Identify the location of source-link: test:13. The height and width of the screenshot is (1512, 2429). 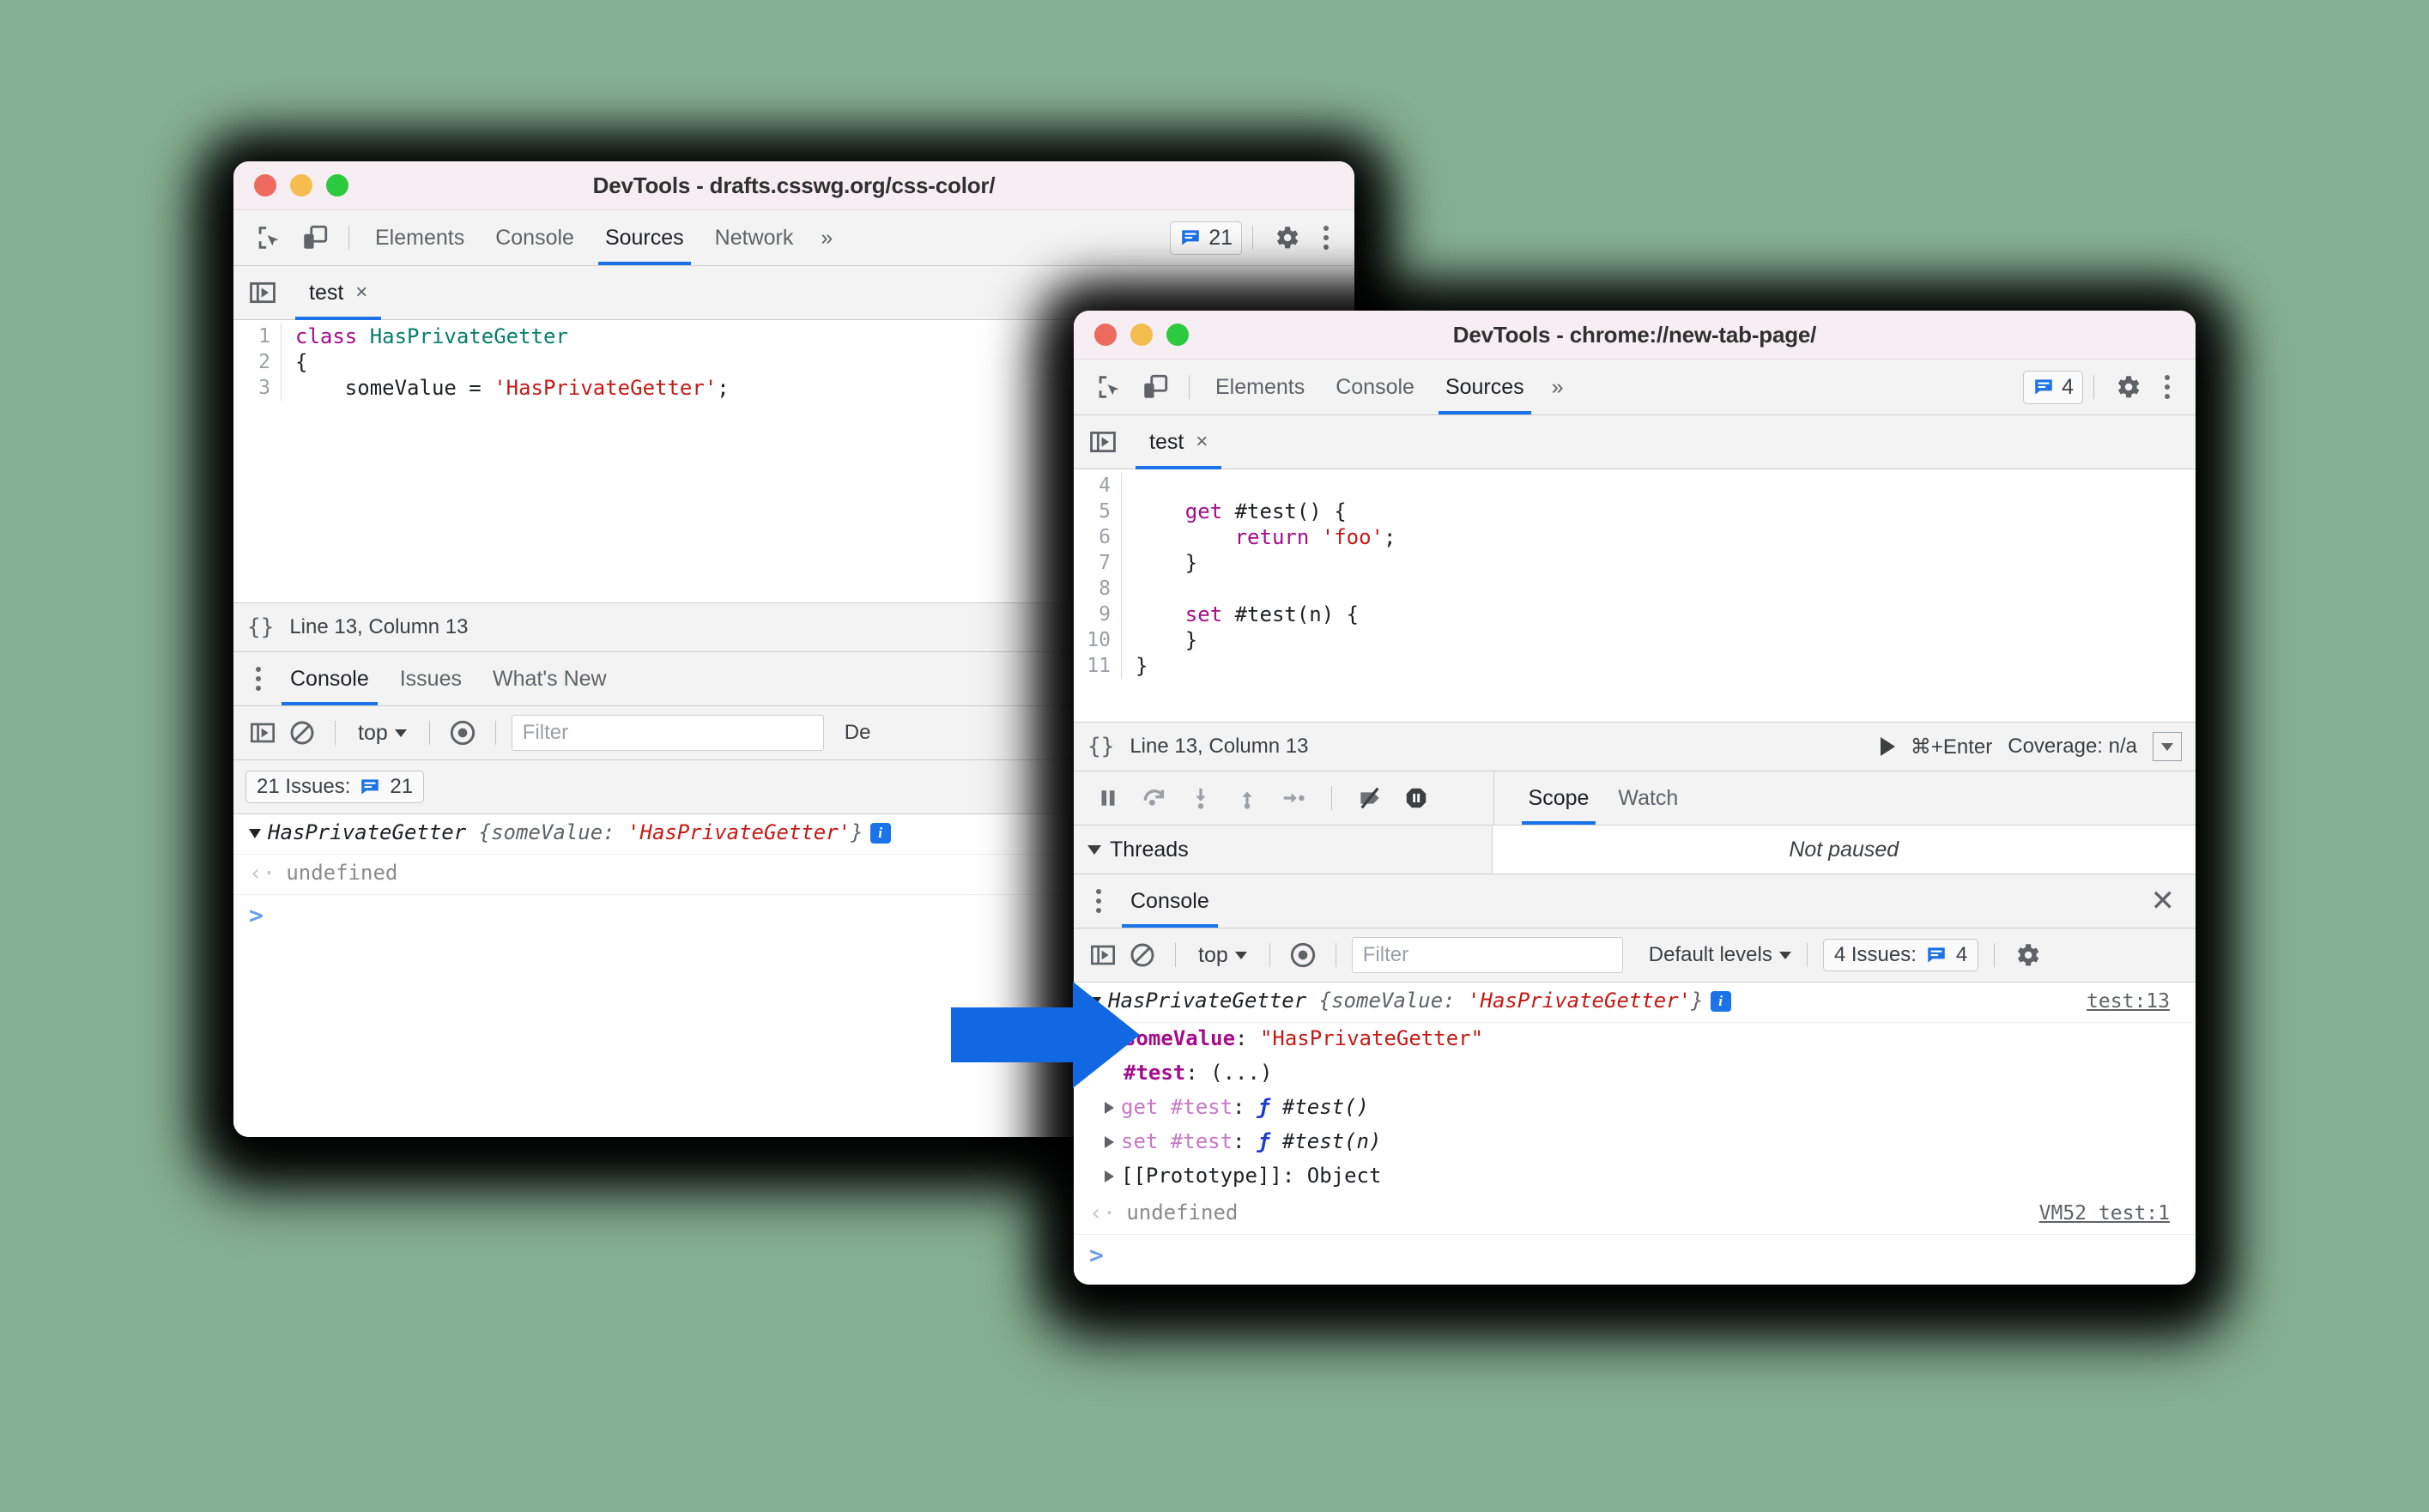
(2128, 1001).